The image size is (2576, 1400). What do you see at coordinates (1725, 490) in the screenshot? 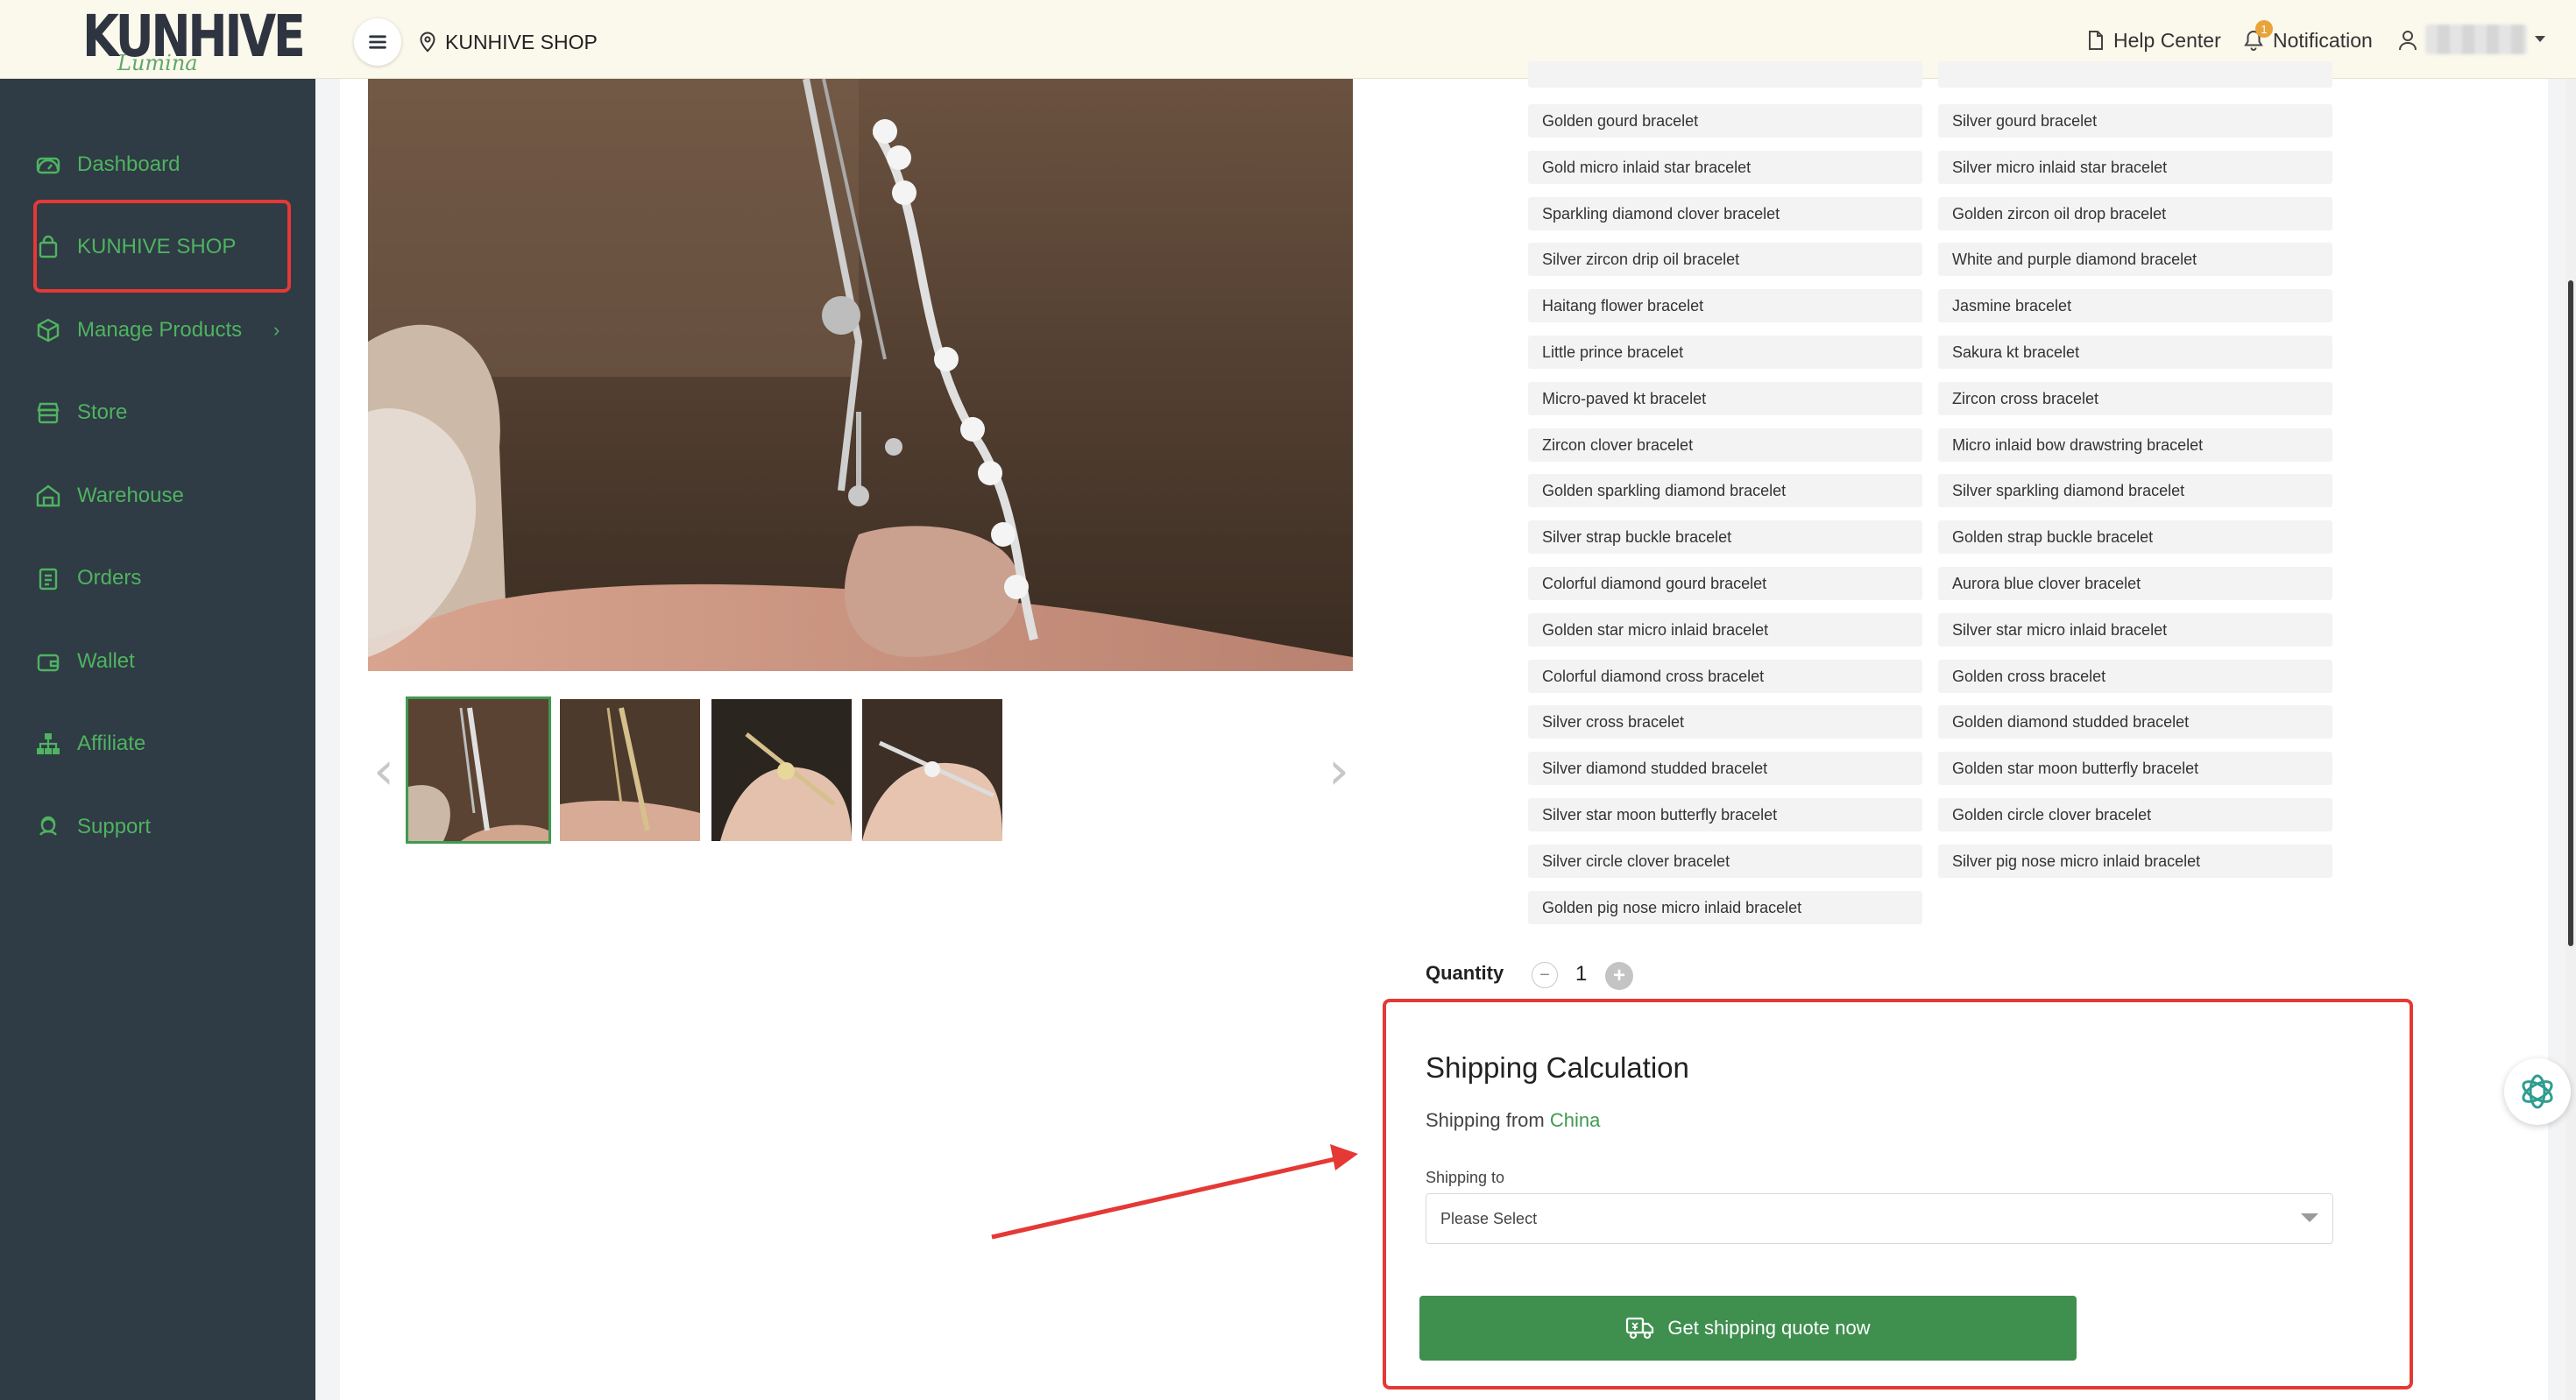
I see `variant-option: Golden sparkling diamond bracelet` at bounding box center [1725, 490].